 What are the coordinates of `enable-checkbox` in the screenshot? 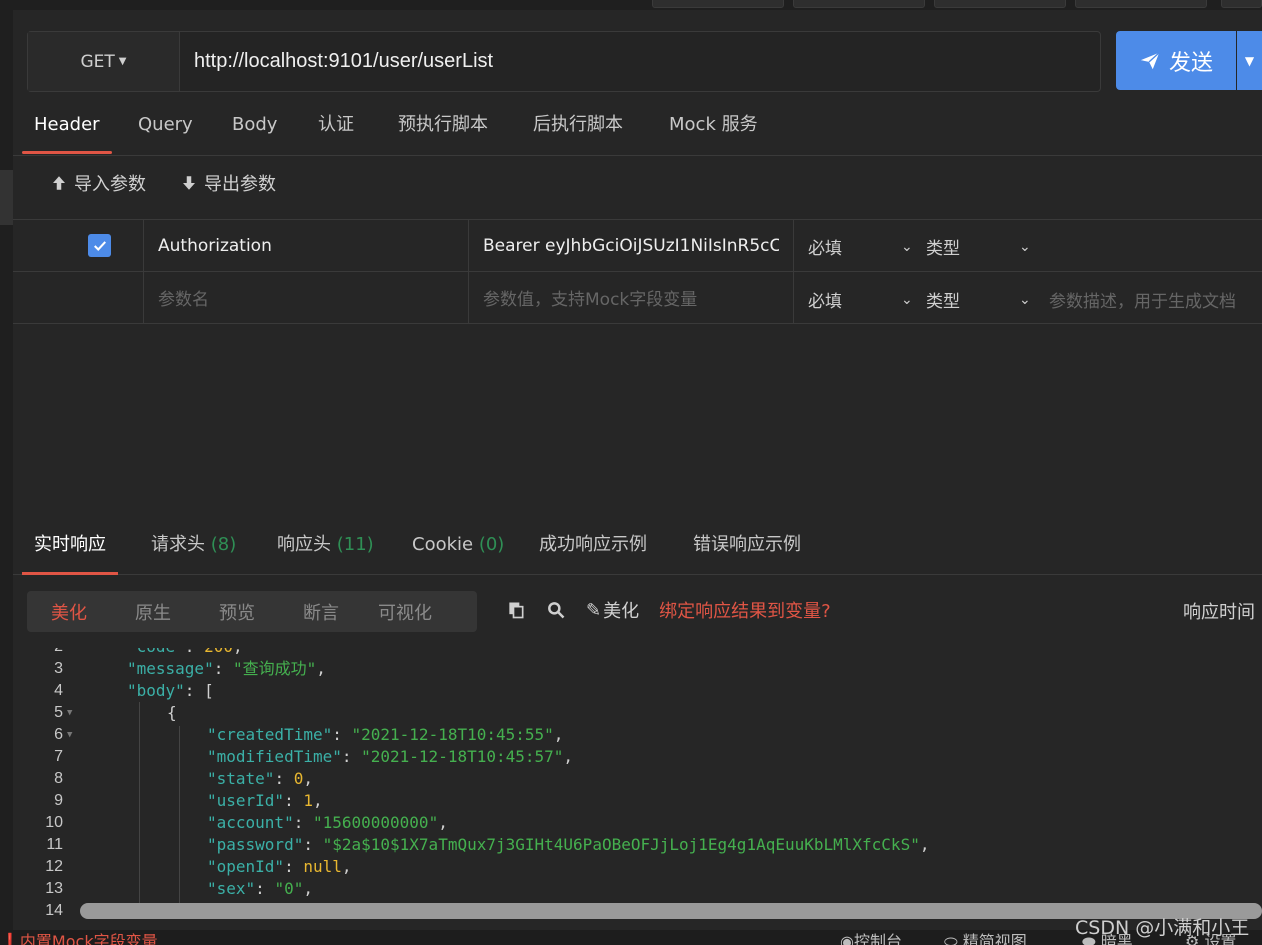 It's located at (99, 245).